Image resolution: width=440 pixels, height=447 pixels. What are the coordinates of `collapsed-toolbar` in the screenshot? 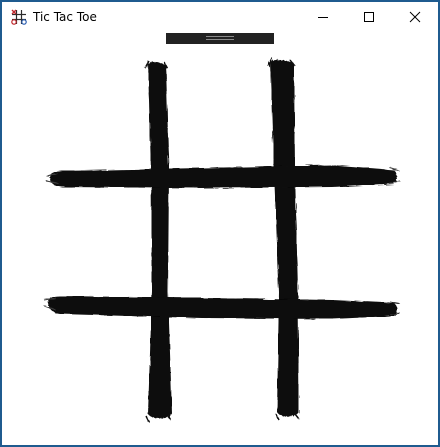 It's located at (220, 38).